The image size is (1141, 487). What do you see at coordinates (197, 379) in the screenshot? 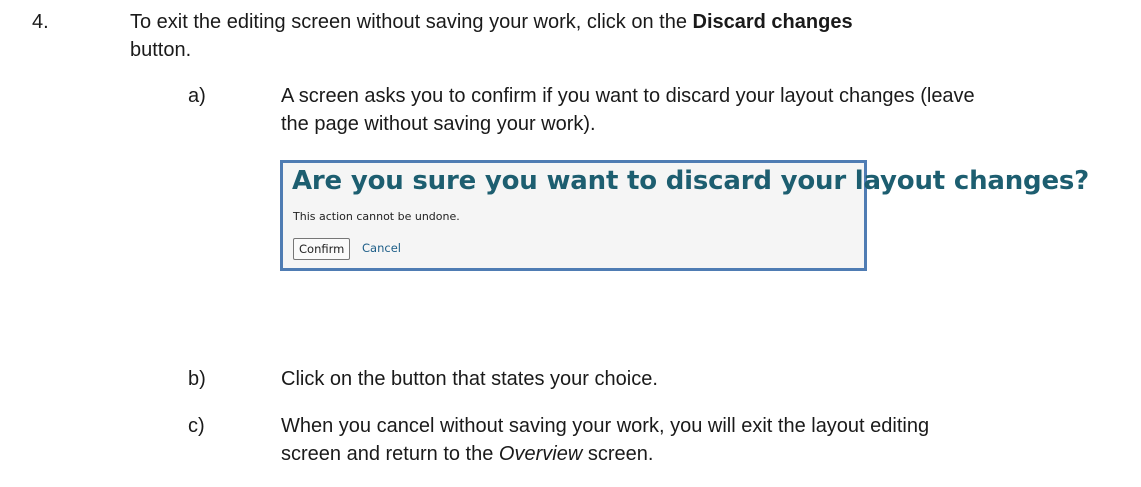
I see `substep-b-label: b)` at bounding box center [197, 379].